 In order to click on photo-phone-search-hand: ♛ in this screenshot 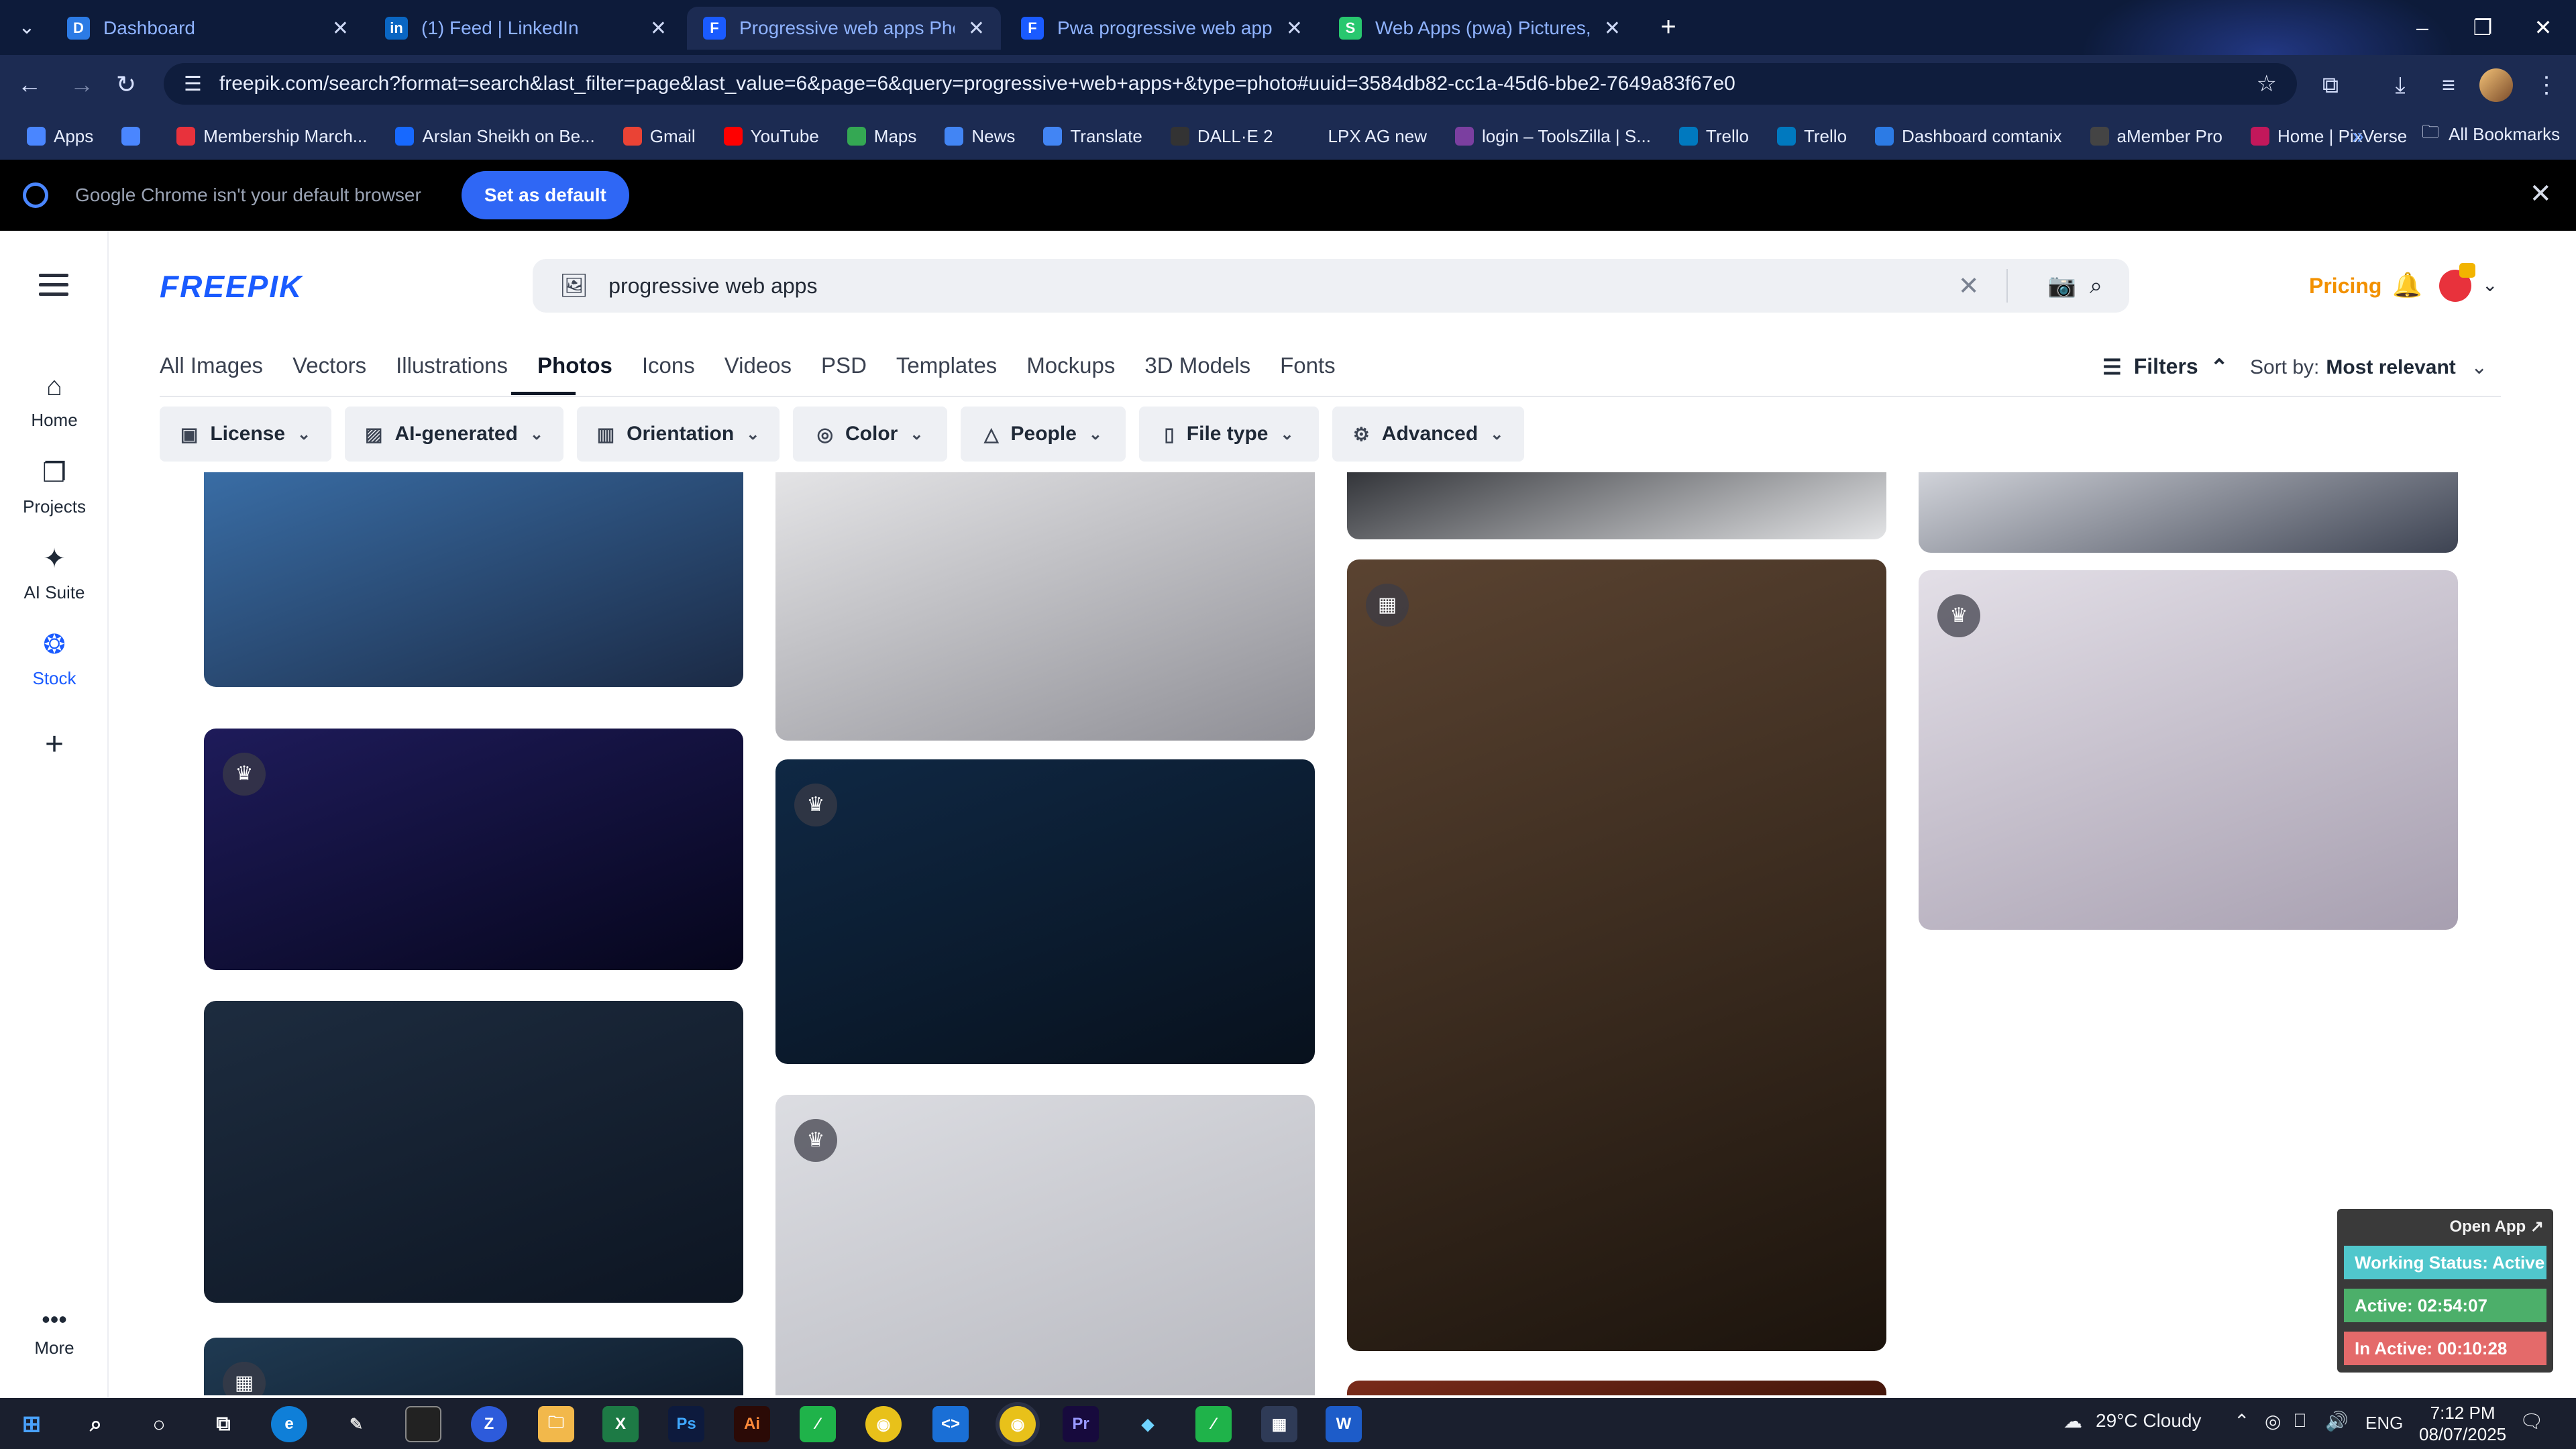, I will do `click(473, 849)`.